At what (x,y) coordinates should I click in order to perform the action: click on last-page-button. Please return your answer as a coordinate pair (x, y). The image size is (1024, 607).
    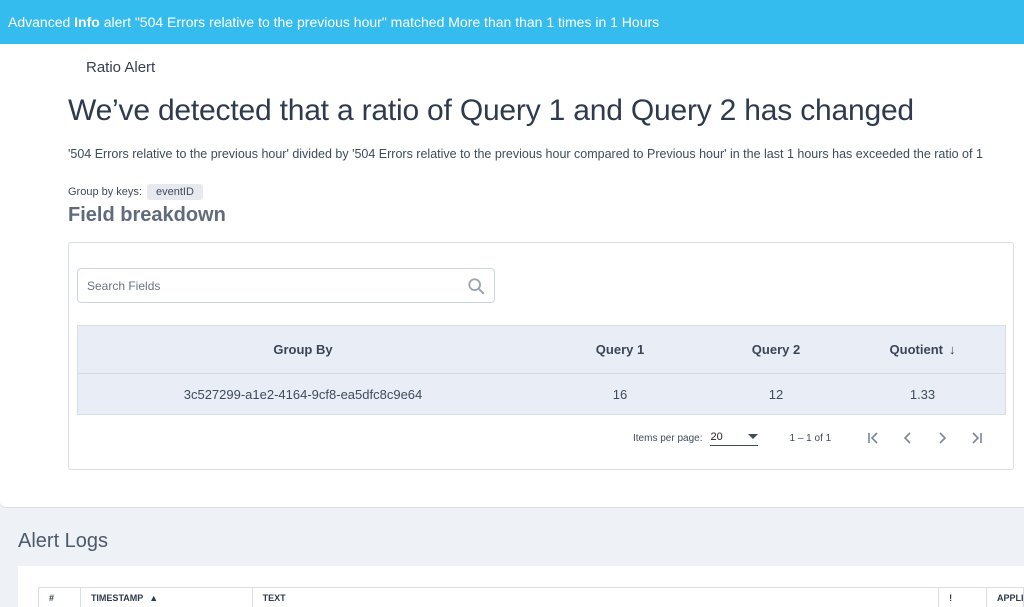
    Looking at the image, I should click on (976, 438).